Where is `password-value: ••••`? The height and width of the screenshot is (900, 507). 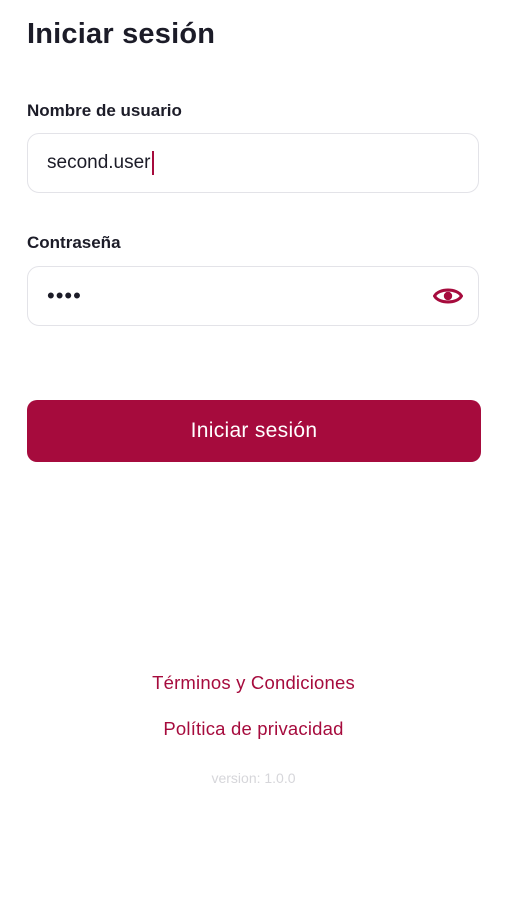
password-value: •••• is located at coordinates (64, 295).